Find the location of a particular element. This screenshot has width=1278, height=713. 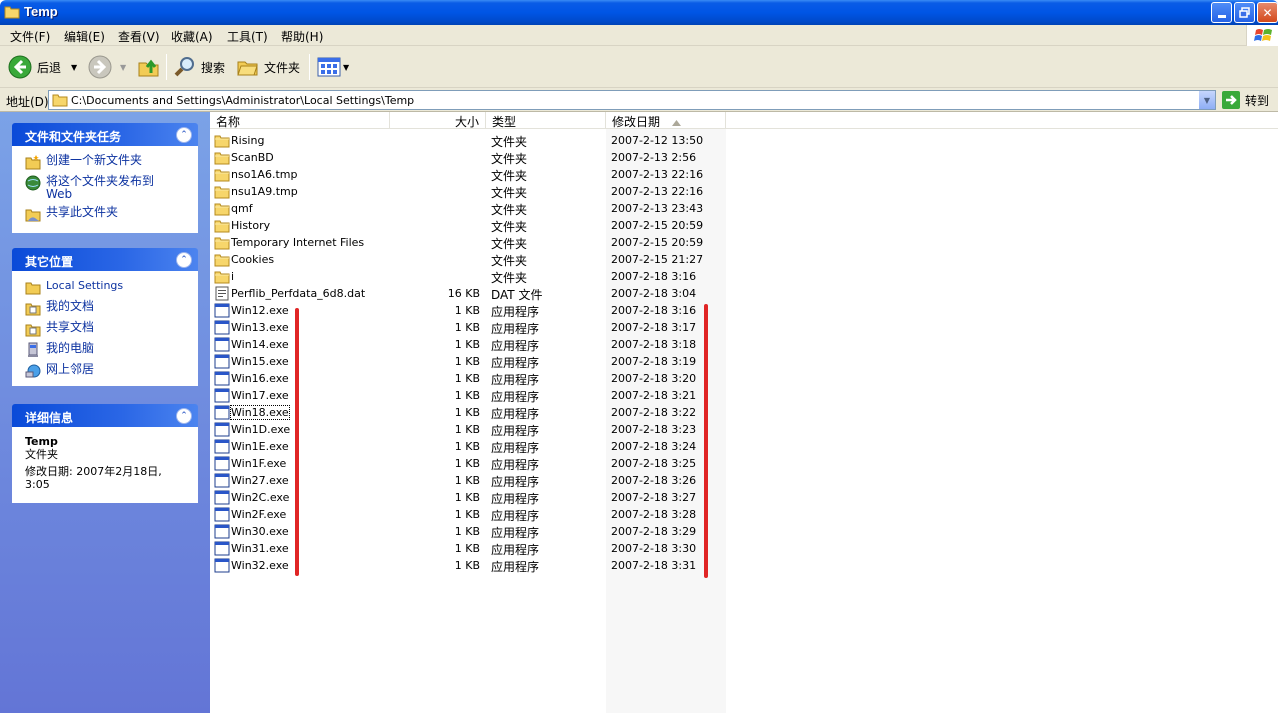

views-dropdown-icon: ▼ is located at coordinates (346, 67).